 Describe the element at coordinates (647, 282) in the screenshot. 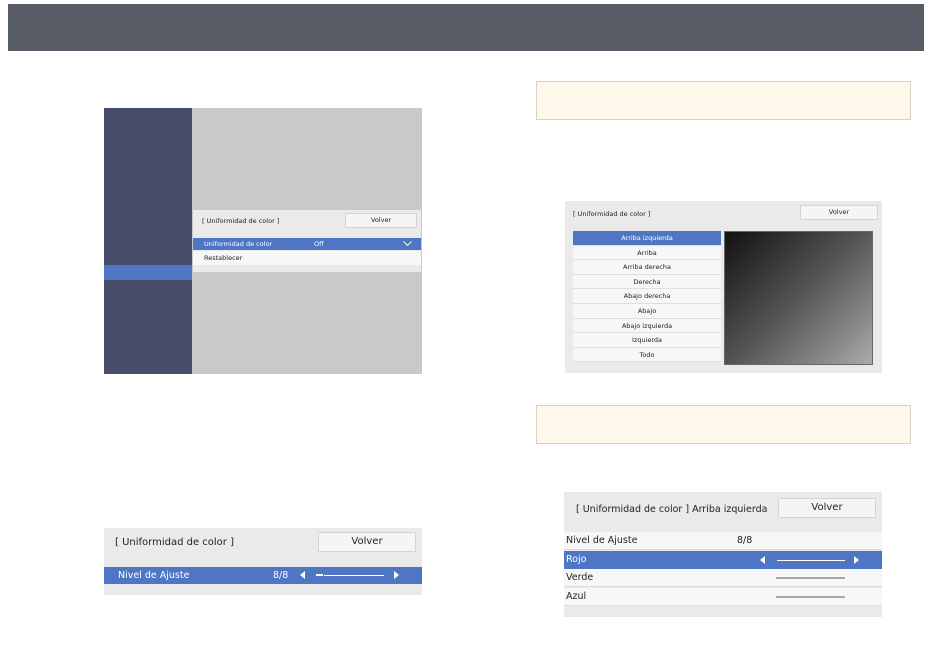

I see `area-item: Derecha` at that location.